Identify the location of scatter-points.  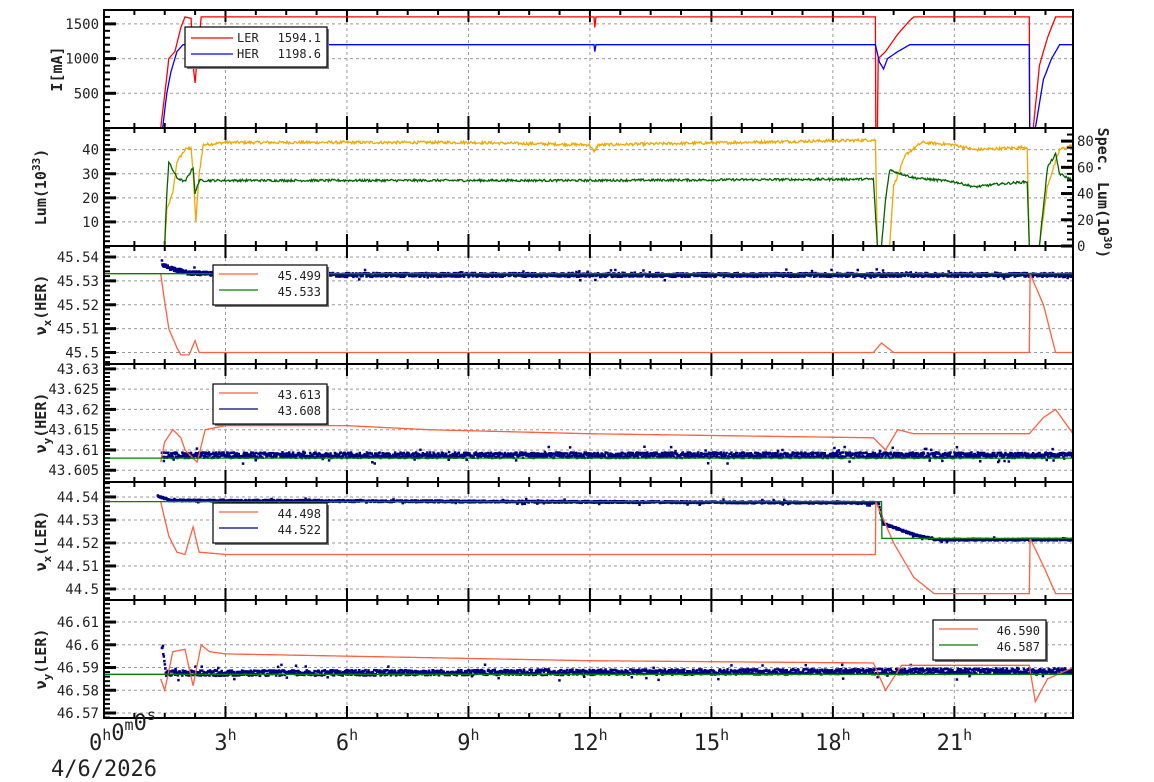
(616, 455).